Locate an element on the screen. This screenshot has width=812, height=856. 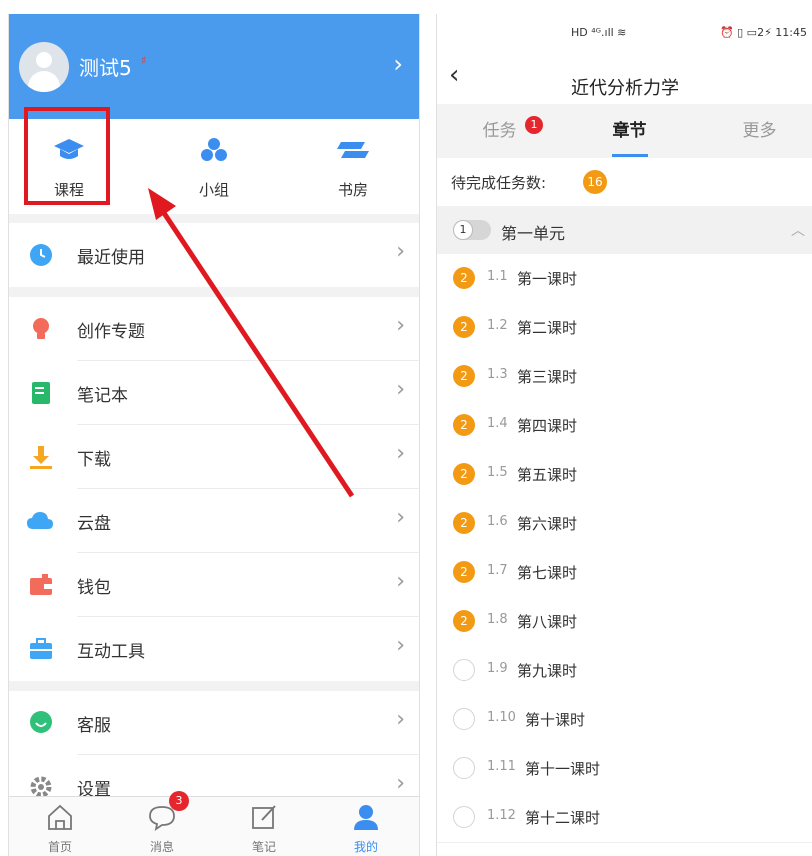
tab-label: 章节 is located at coordinates (629, 131).